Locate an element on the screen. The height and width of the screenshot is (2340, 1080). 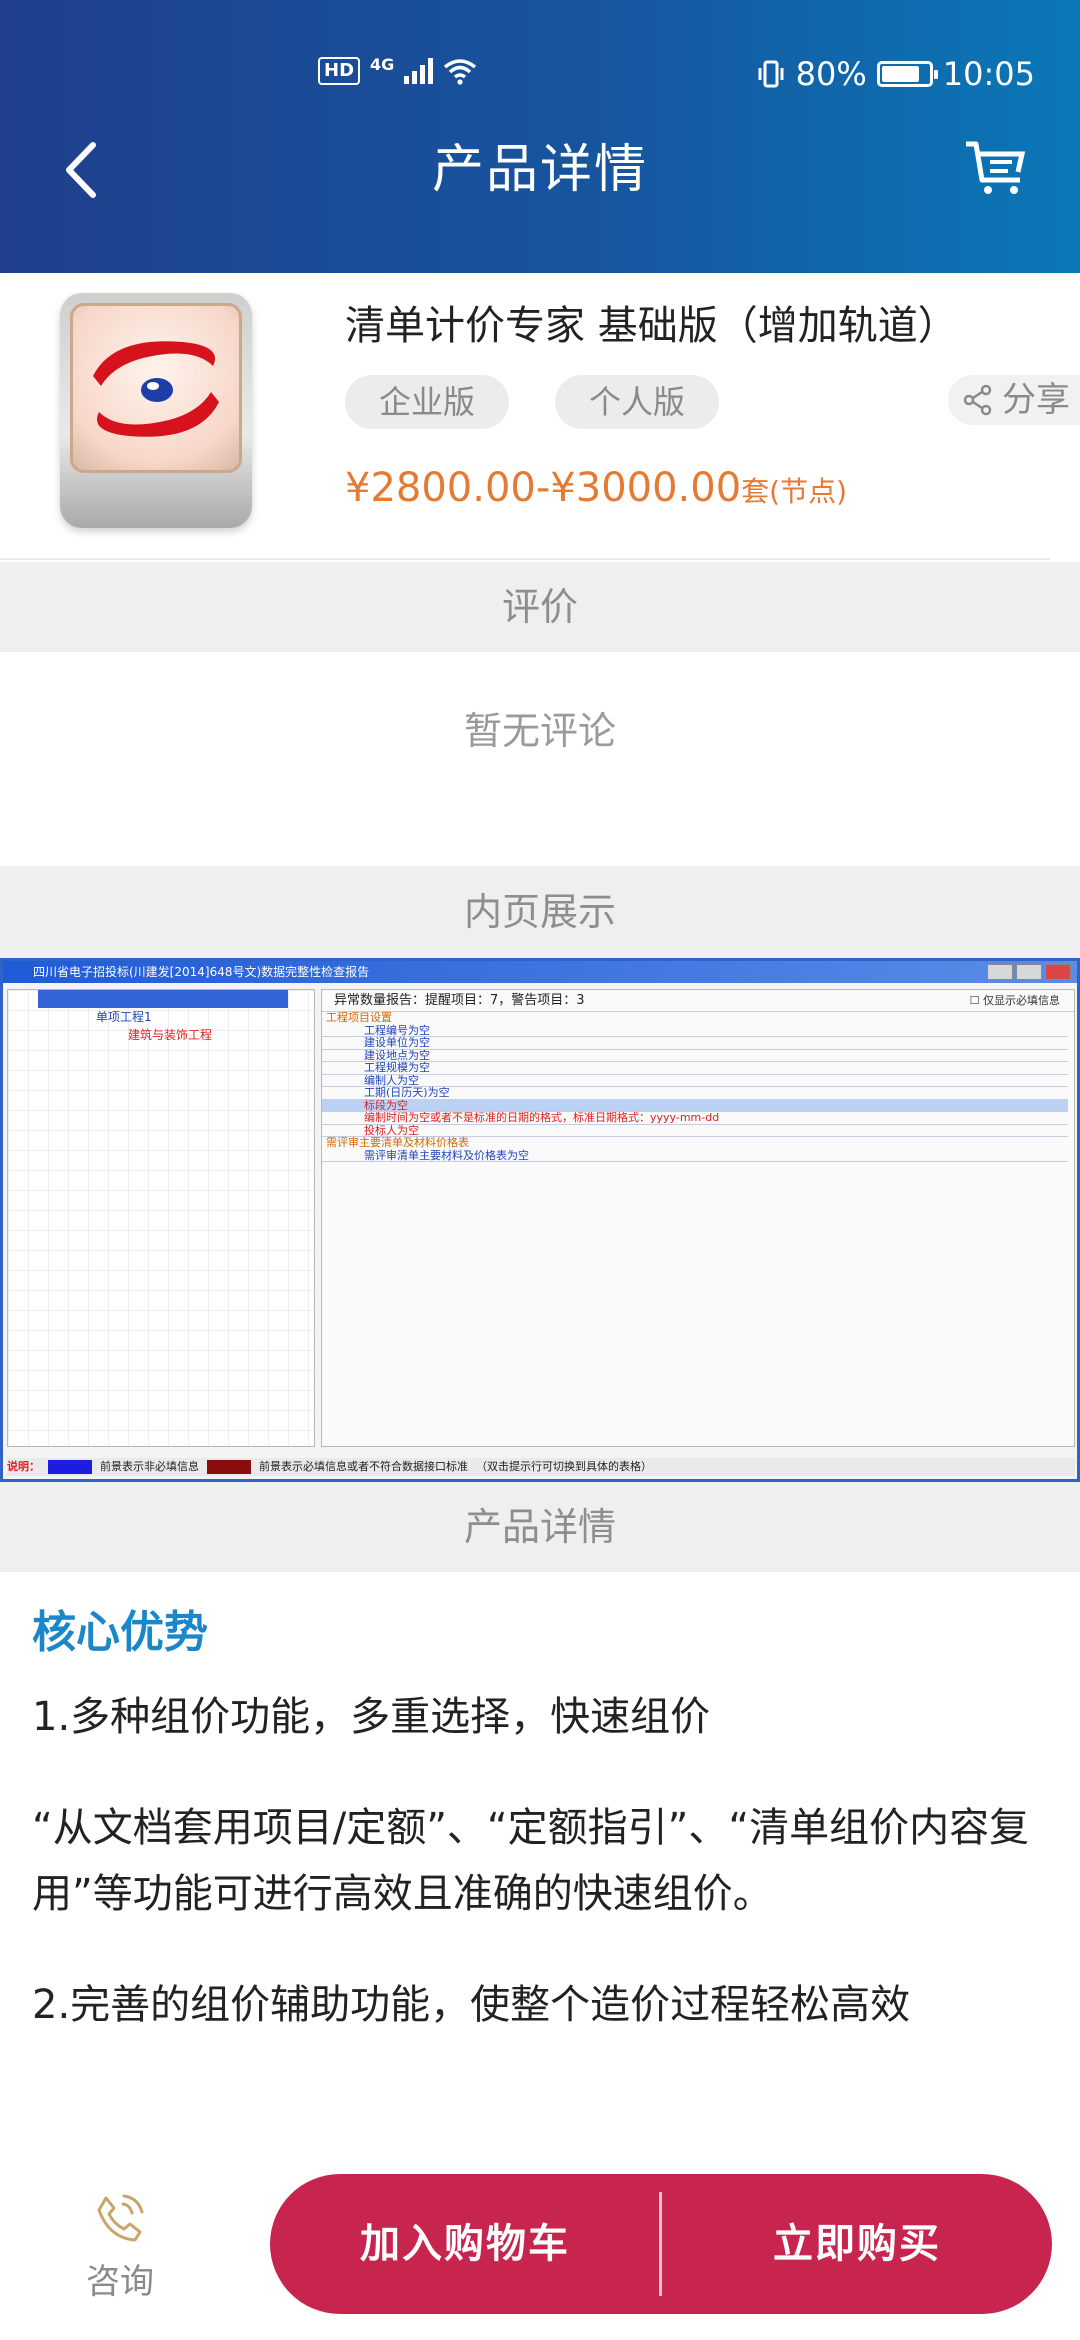
page-title: 产品详情 is located at coordinates (539, 170).